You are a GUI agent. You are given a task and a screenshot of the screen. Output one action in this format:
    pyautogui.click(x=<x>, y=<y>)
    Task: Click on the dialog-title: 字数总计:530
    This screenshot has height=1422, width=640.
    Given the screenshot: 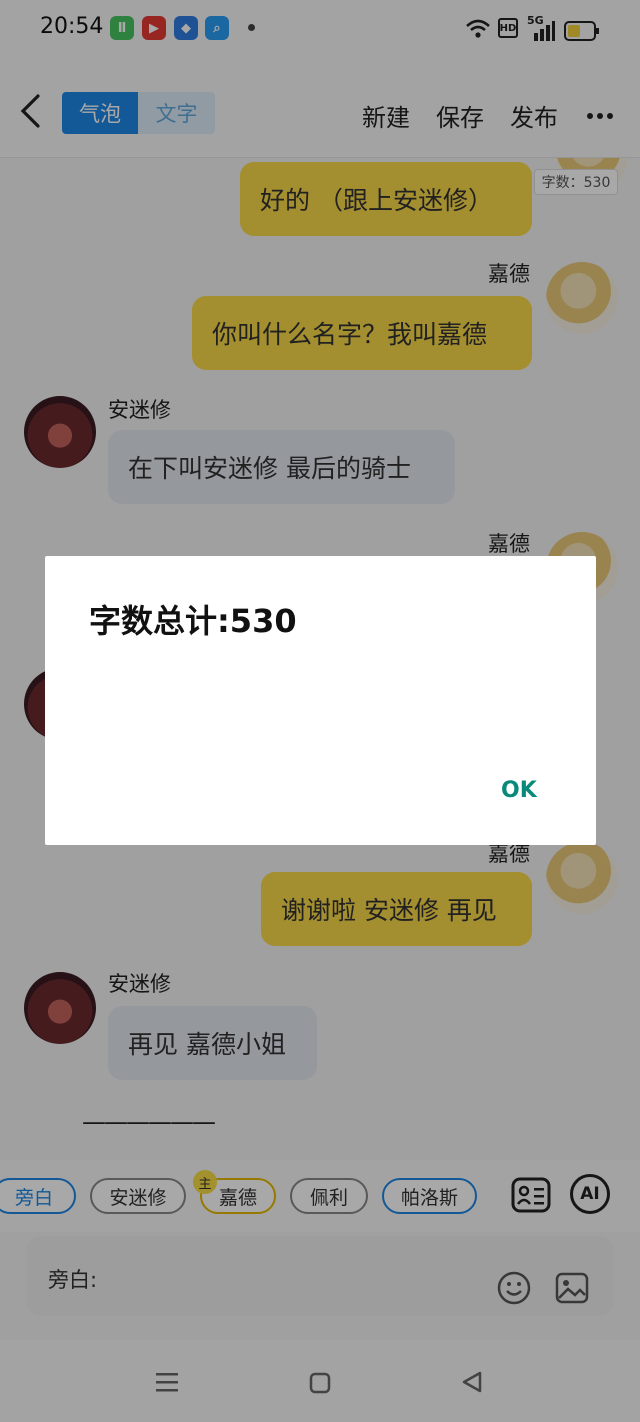 What is the action you would take?
    pyautogui.click(x=193, y=621)
    